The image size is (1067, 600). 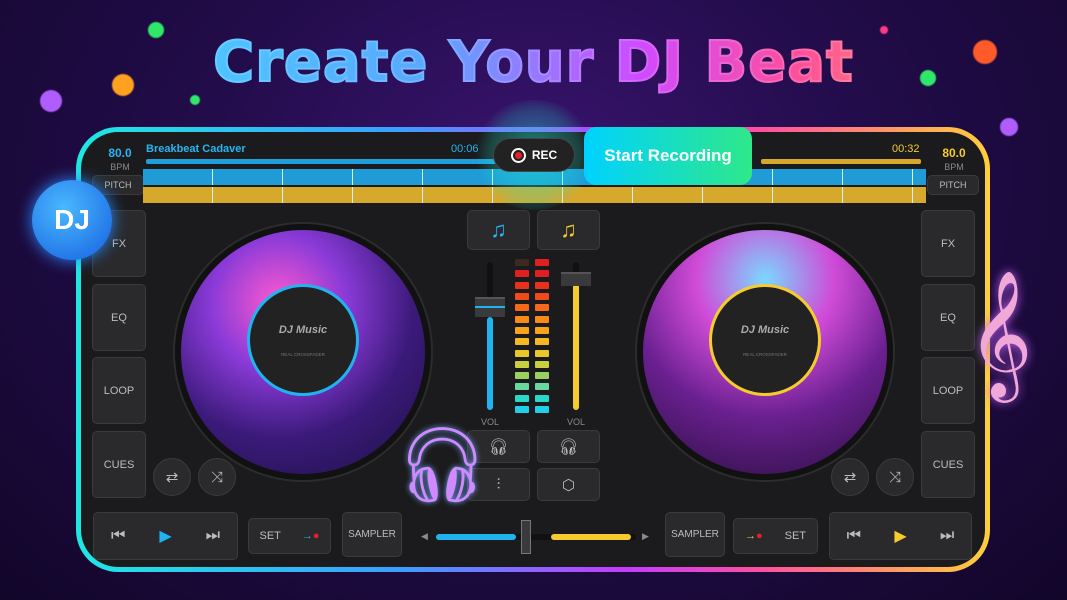 I want to click on deck-b-volume-fill, so click(x=576, y=344).